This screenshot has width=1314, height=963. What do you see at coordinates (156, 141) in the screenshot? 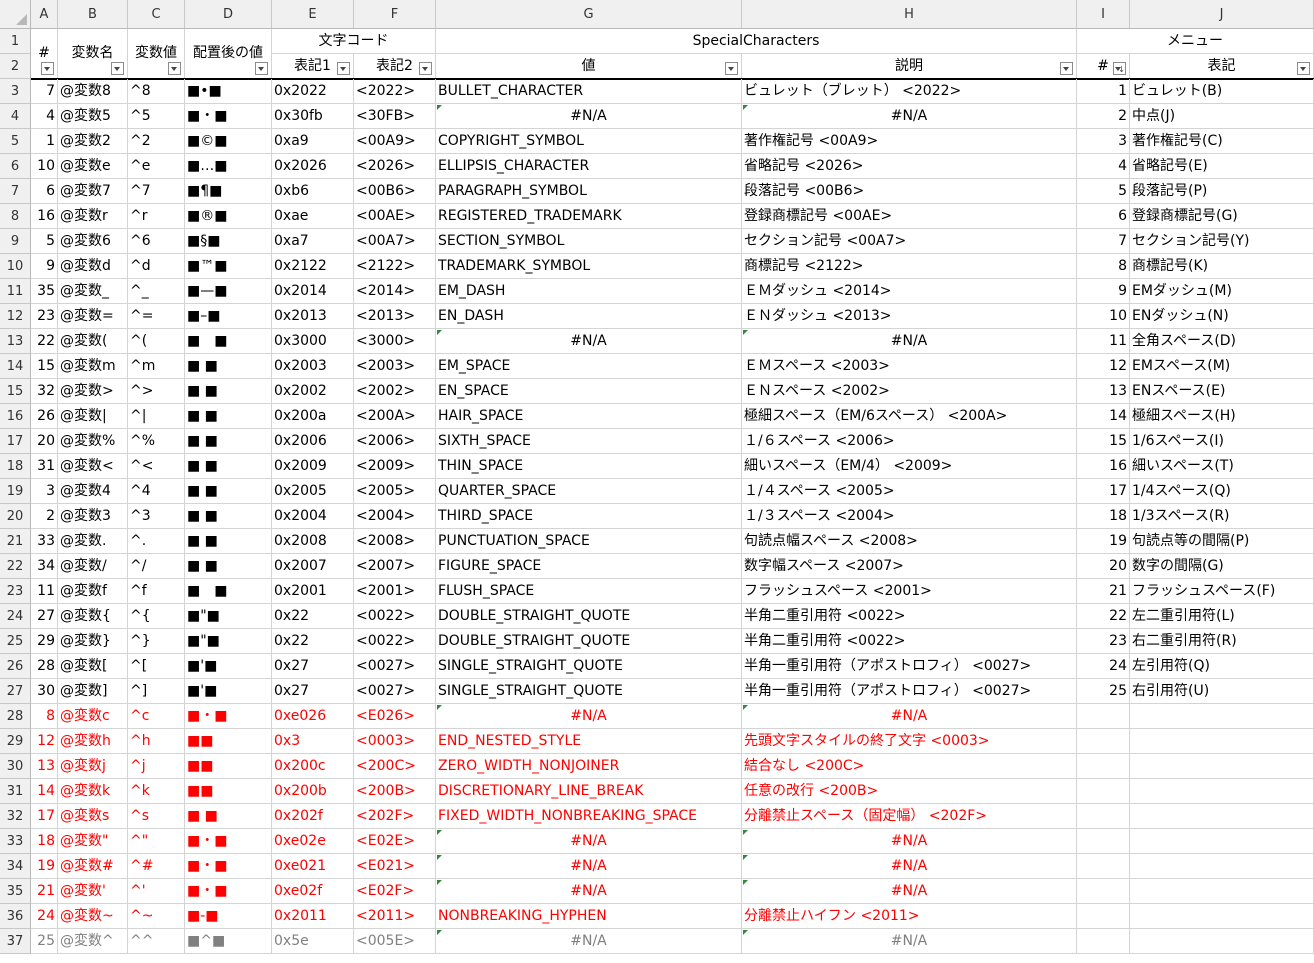
I see `cell-c: ^2` at bounding box center [156, 141].